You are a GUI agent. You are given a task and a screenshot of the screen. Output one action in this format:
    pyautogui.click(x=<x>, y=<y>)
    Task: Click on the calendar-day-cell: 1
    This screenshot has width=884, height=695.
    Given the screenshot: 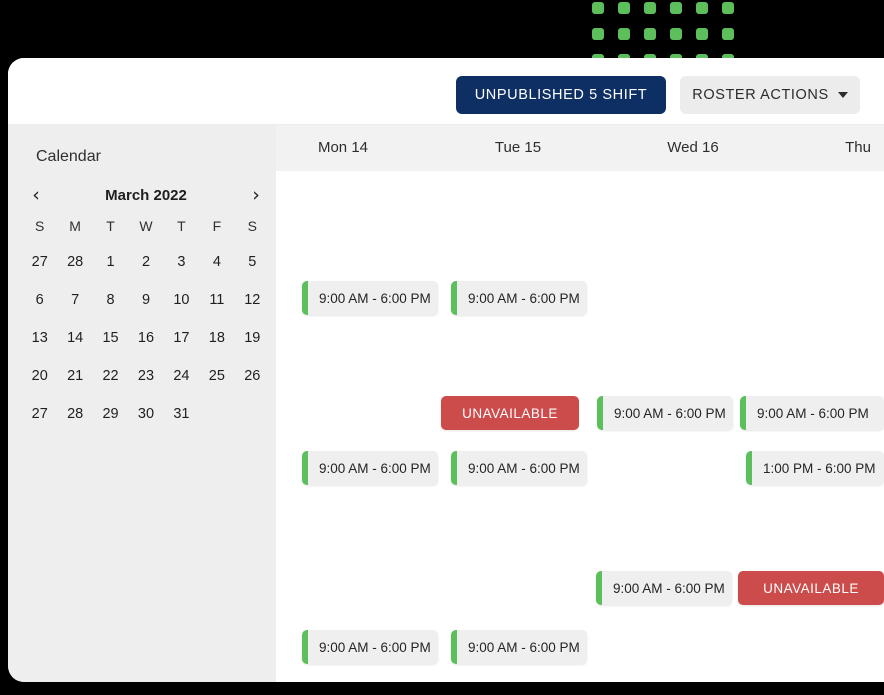 What is the action you would take?
    pyautogui.click(x=110, y=262)
    